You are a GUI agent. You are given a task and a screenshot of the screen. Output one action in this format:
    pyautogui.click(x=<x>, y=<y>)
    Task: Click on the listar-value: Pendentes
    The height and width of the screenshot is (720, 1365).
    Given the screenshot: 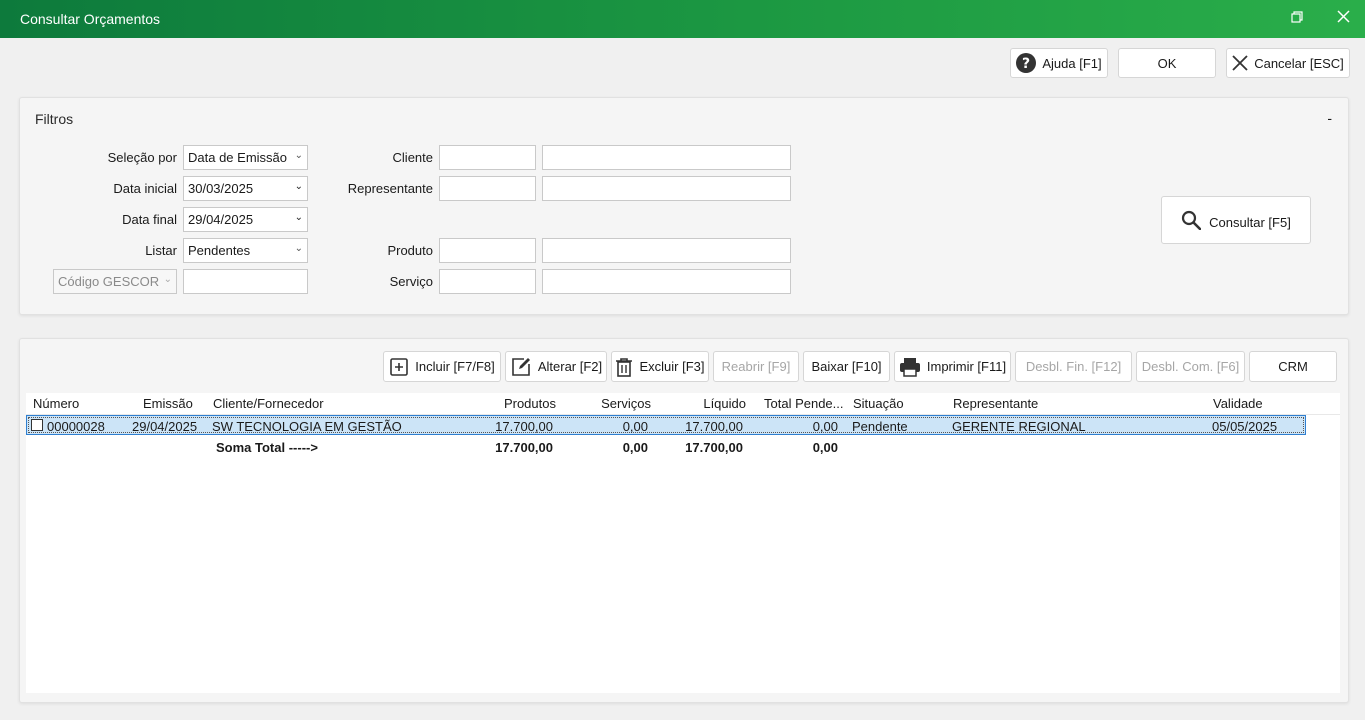 What is the action you would take?
    pyautogui.click(x=219, y=250)
    